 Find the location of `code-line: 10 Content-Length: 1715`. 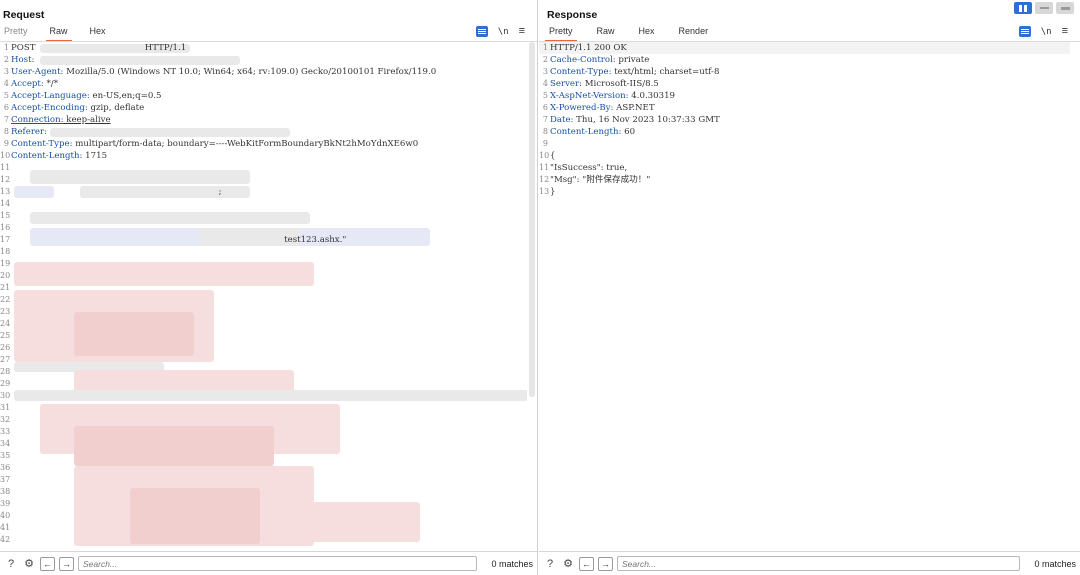

code-line: 10 Content-Length: 1715 is located at coordinates (263, 156).